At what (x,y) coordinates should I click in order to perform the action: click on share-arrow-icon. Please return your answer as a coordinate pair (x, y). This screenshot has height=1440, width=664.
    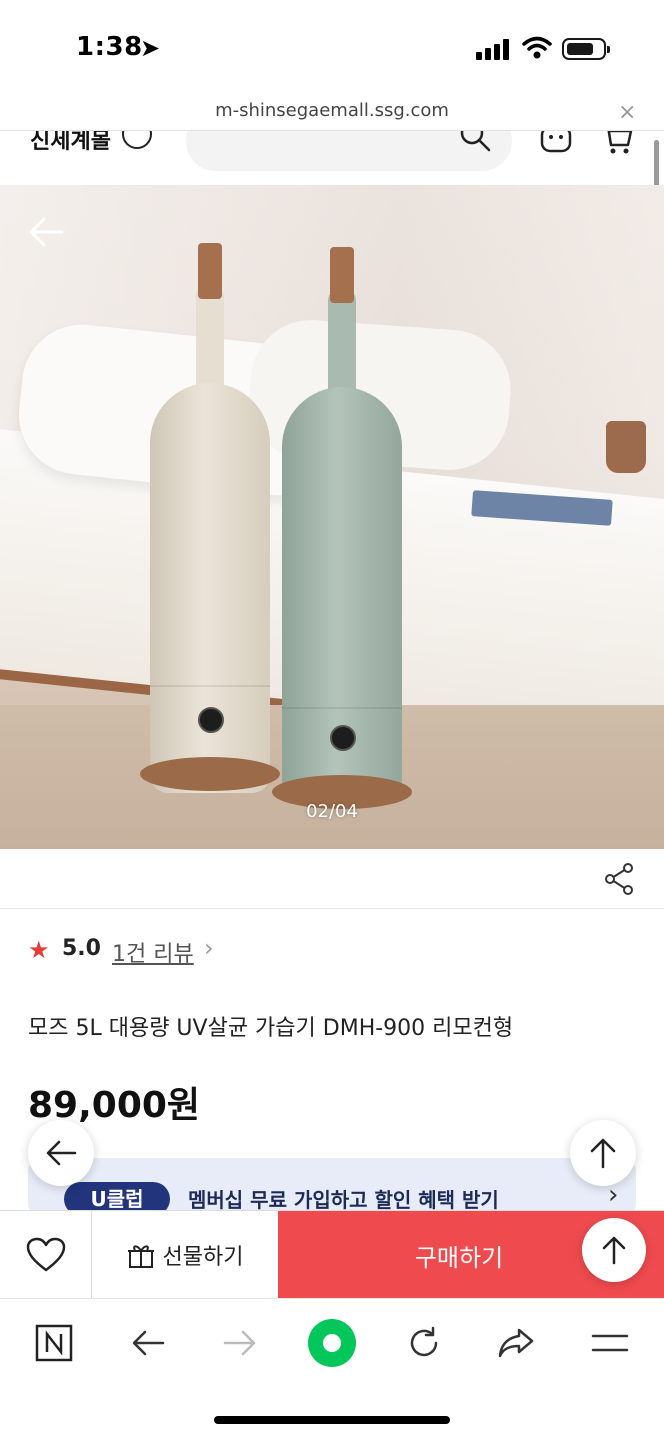
    Looking at the image, I should click on (516, 1343).